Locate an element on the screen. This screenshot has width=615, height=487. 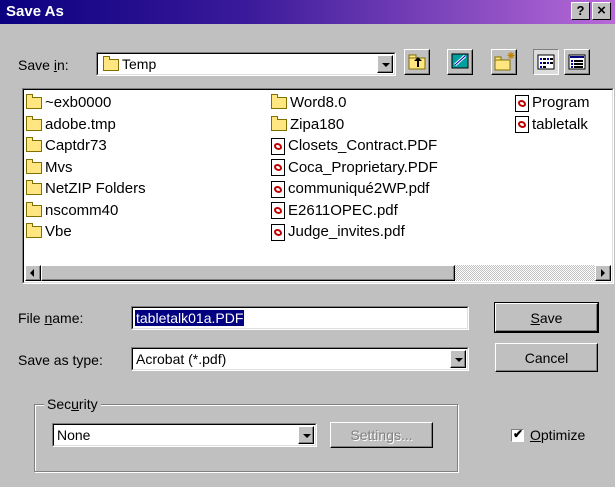
scroll-right-button is located at coordinates (603, 273).